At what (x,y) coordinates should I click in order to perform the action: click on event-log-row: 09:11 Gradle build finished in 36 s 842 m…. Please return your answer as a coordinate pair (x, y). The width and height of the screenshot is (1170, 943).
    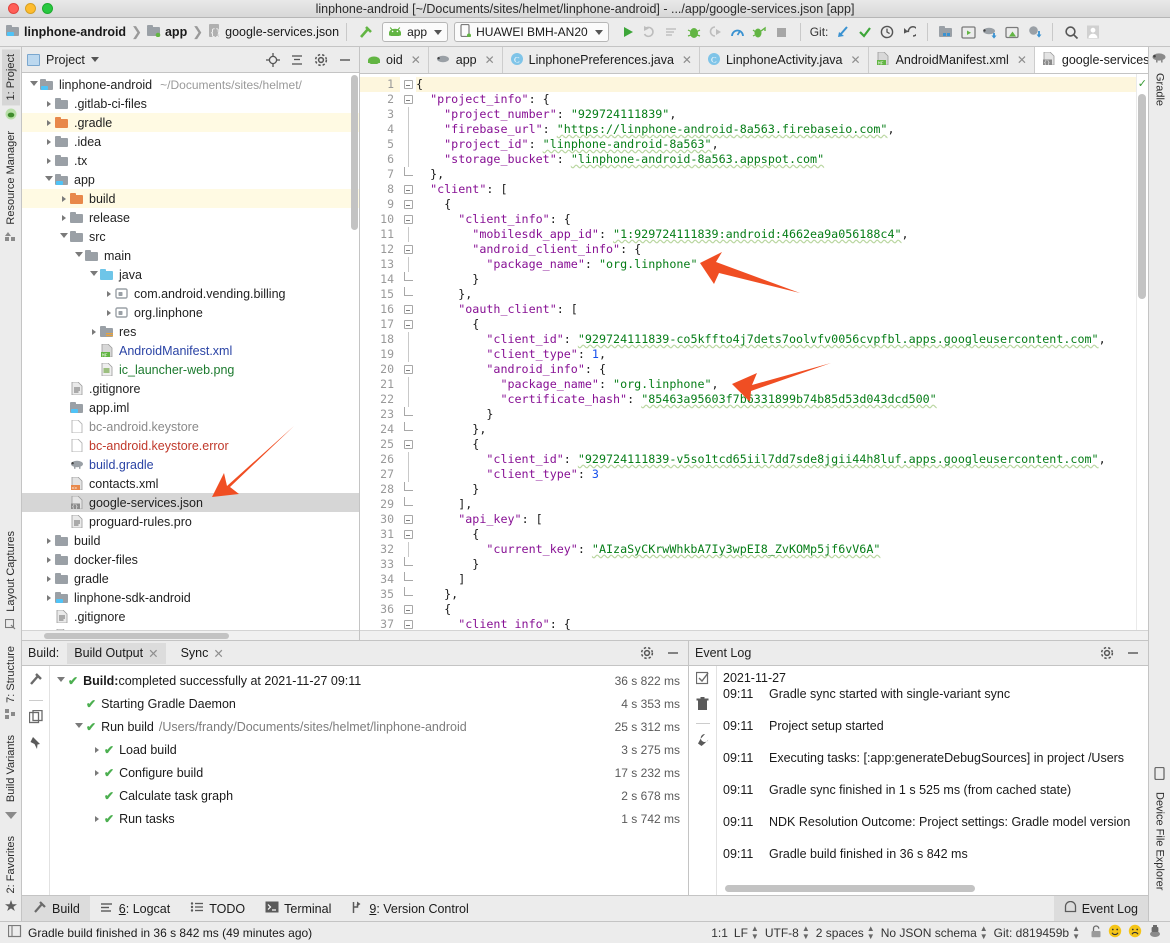
    Looking at the image, I should click on (935, 863).